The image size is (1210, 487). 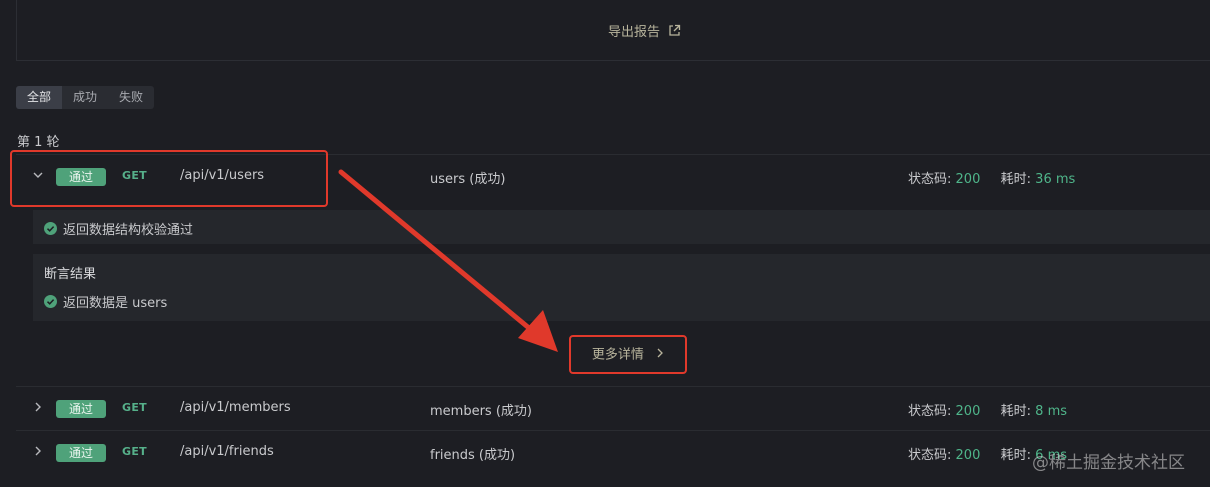 I want to click on round-label: 第 1 轮, so click(x=38, y=142).